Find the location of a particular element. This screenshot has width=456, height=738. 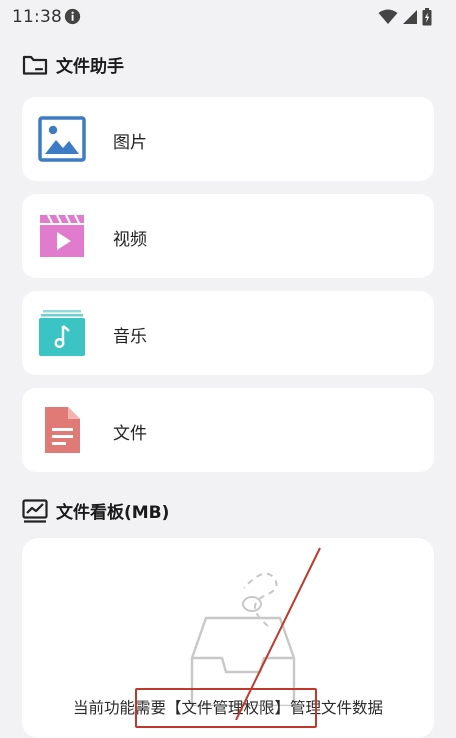

video-icon is located at coordinates (62, 235).